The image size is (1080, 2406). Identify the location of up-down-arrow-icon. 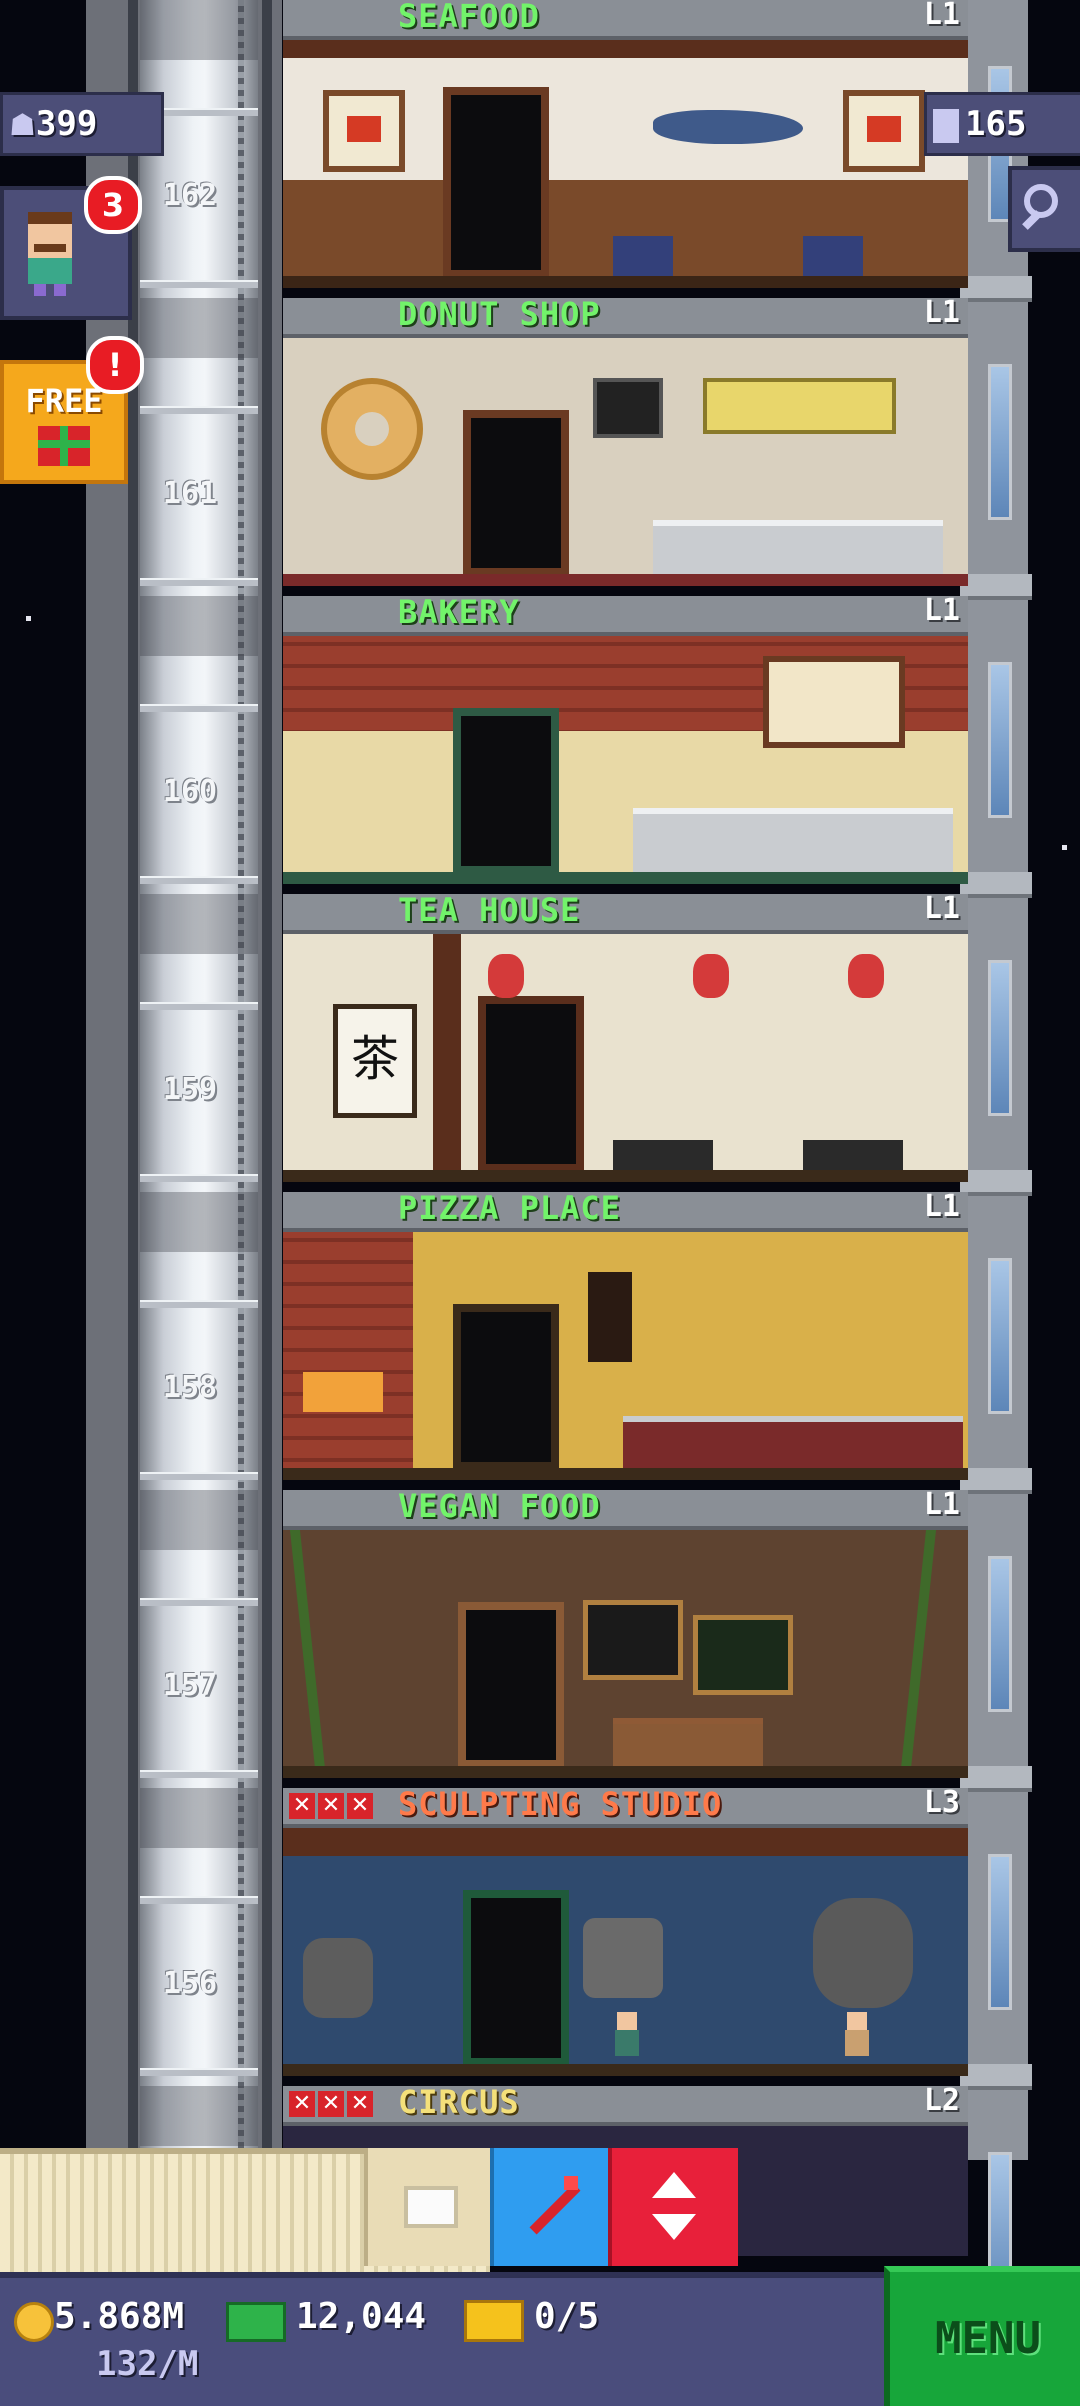
(674, 2185).